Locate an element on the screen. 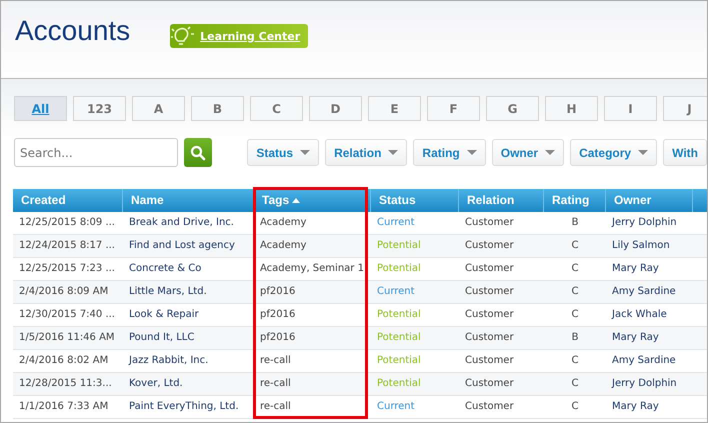 The width and height of the screenshot is (708, 423). letter-tab: E is located at coordinates (394, 108).